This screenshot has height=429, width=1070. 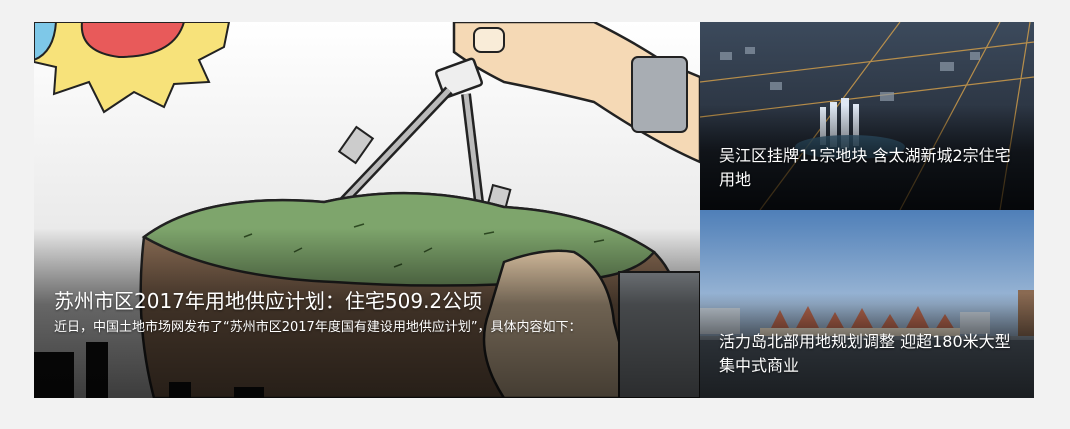 I want to click on side-story-title: 活力岛北部用地规划调整 迎超180米大型集中式商业, so click(x=869, y=354).